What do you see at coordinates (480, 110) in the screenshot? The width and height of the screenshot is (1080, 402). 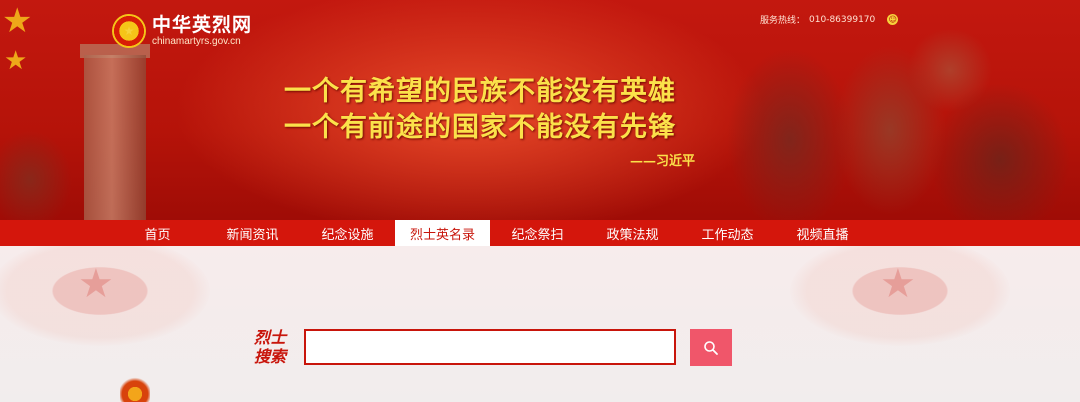 I see `slogan: 一个有希望的民族不能没有英雄 一个有前途的国家不能没有先锋` at bounding box center [480, 110].